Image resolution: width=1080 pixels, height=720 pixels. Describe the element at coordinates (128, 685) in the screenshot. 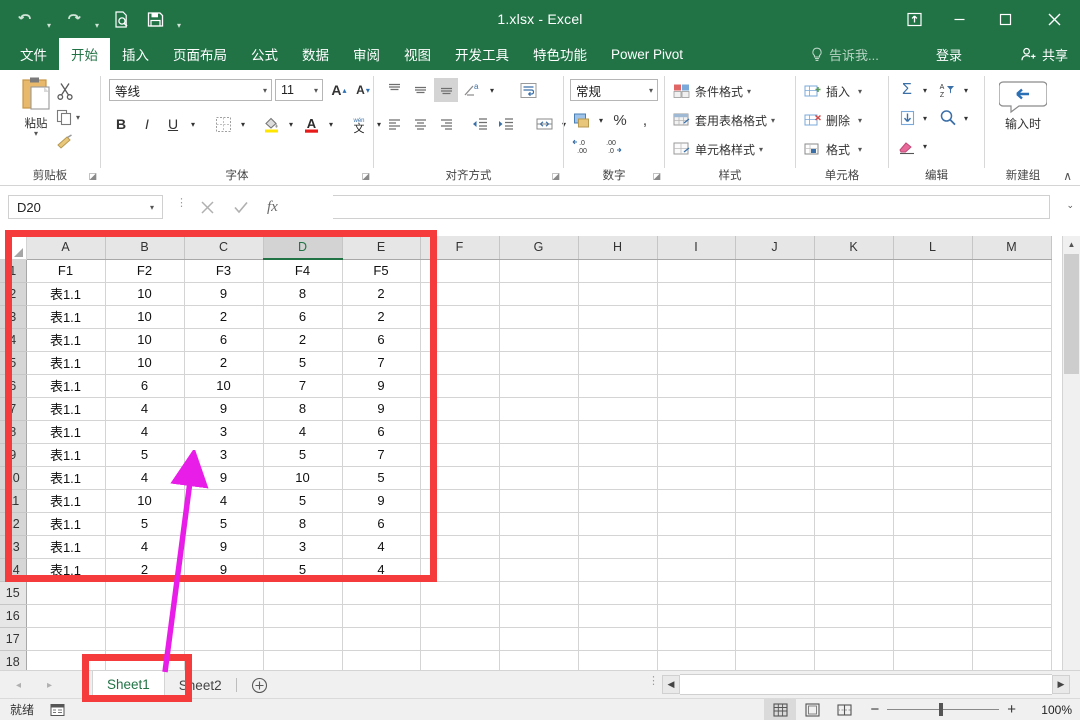

I see `sheet-tab-sheet1: Sheet1` at that location.